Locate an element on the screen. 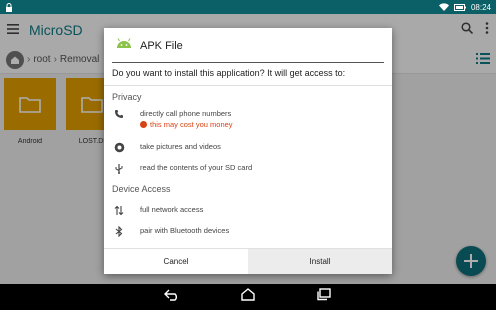  usb-icon is located at coordinates (119, 168).